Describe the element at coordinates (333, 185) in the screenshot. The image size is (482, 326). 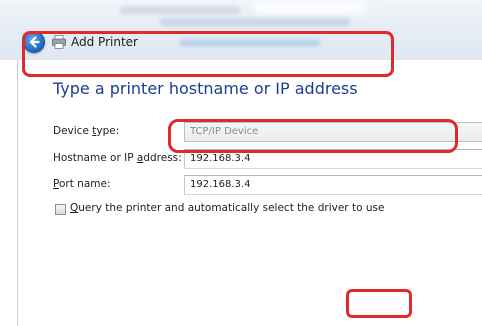
I see `port-name-input: 192.168.3.4` at that location.